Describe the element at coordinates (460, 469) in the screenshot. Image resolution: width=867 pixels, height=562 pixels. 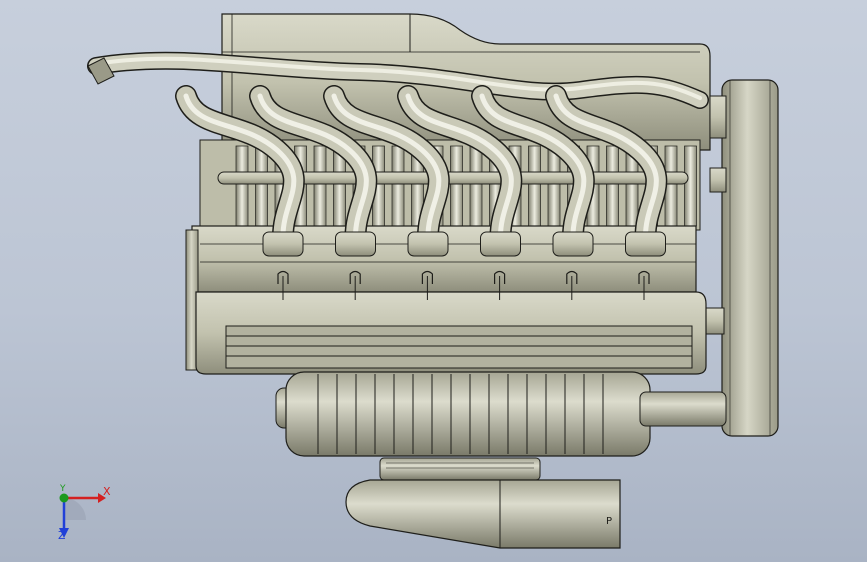
I see `drive-snout` at that location.